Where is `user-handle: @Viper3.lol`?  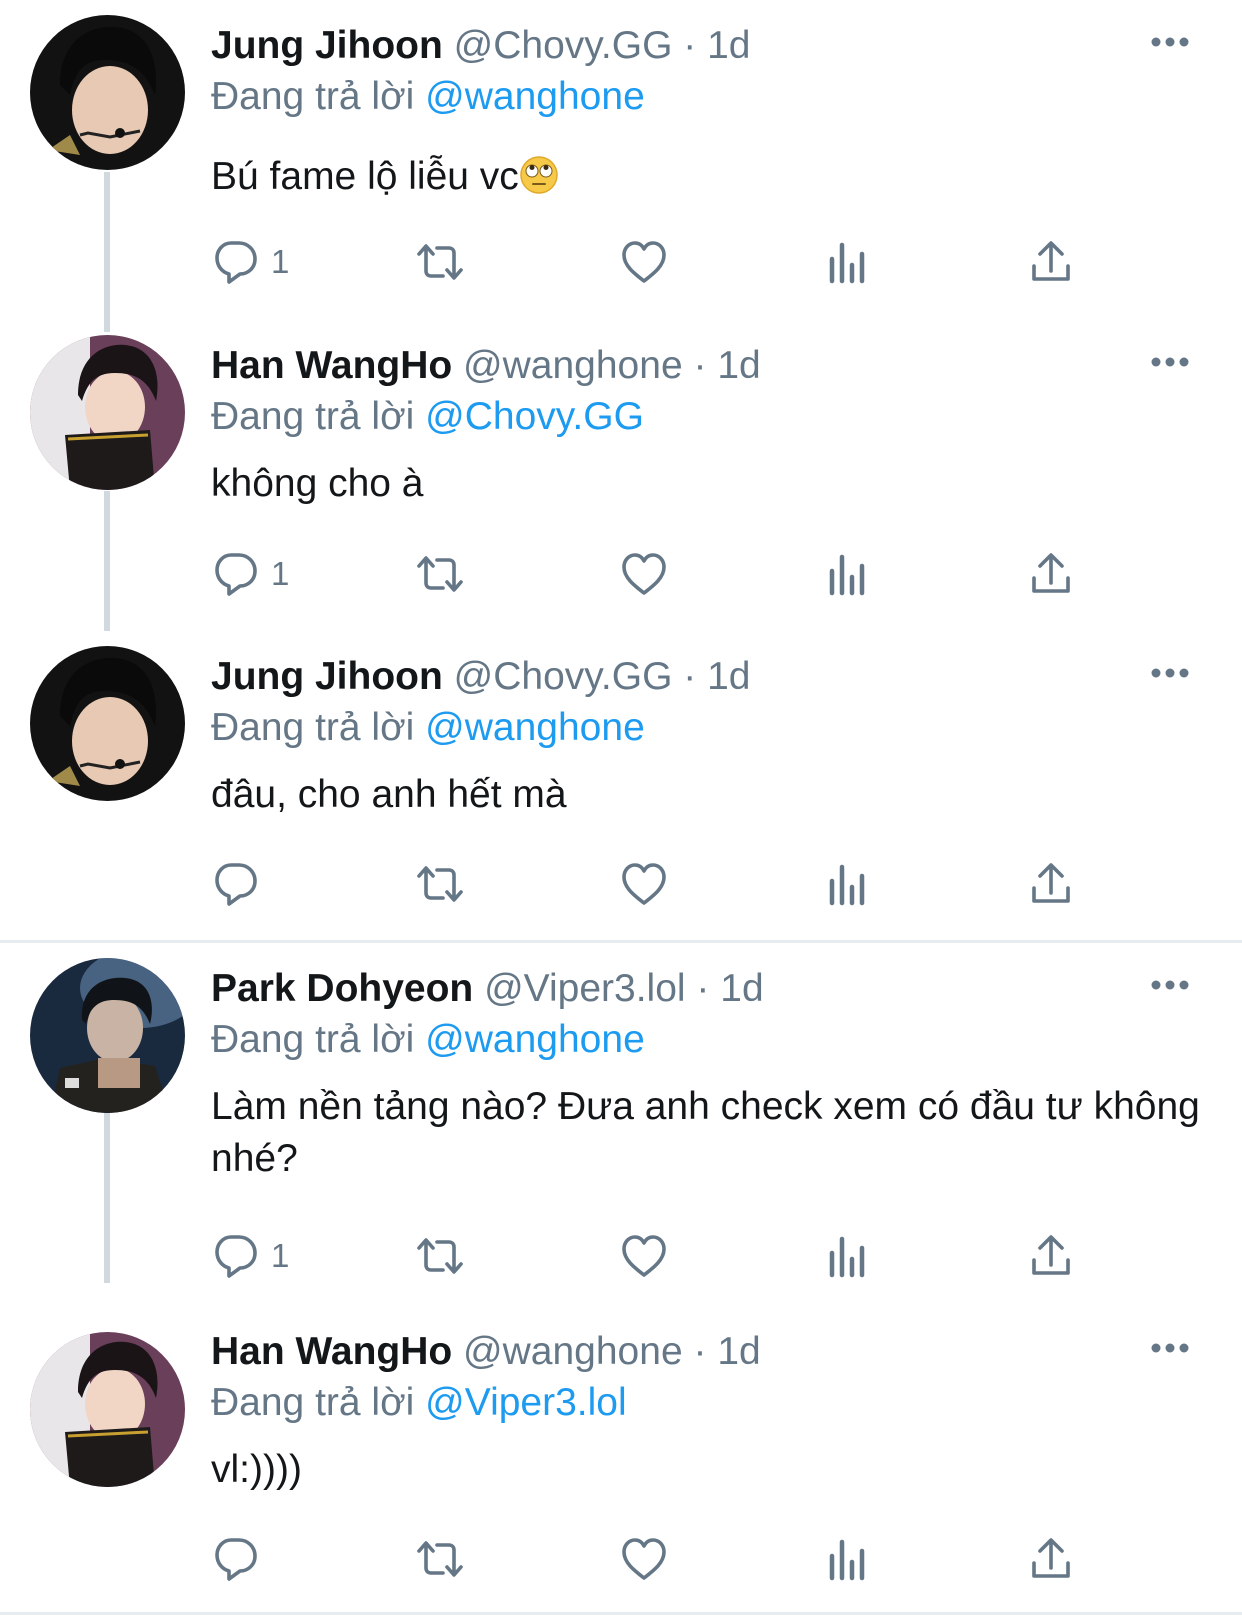 user-handle: @Viper3.lol is located at coordinates (584, 988).